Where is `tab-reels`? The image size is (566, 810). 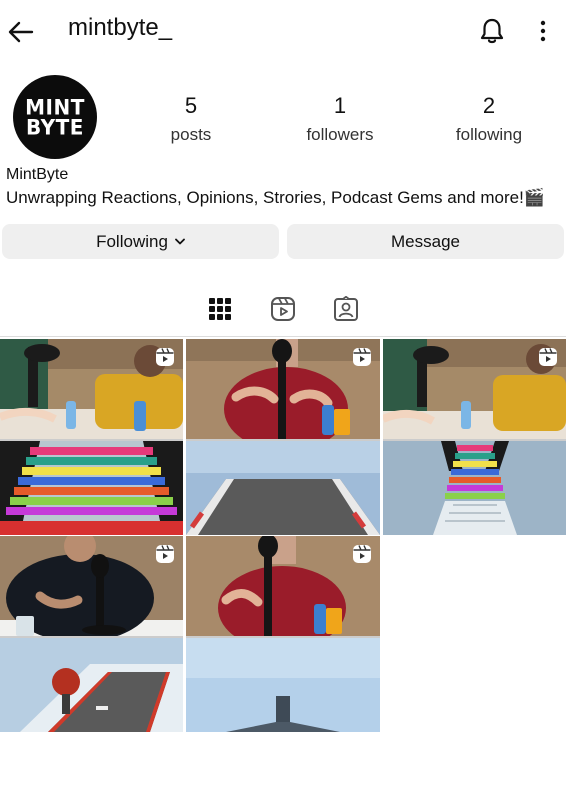 tab-reels is located at coordinates (283, 309).